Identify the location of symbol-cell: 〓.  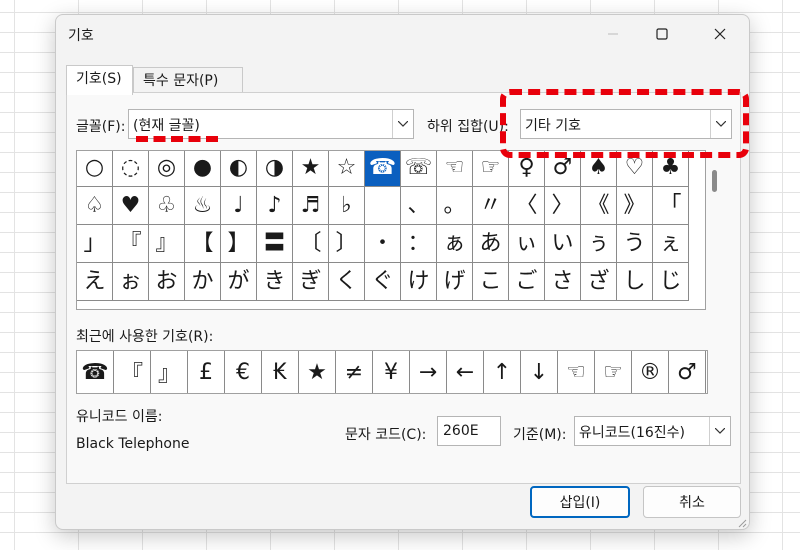
(275, 244).